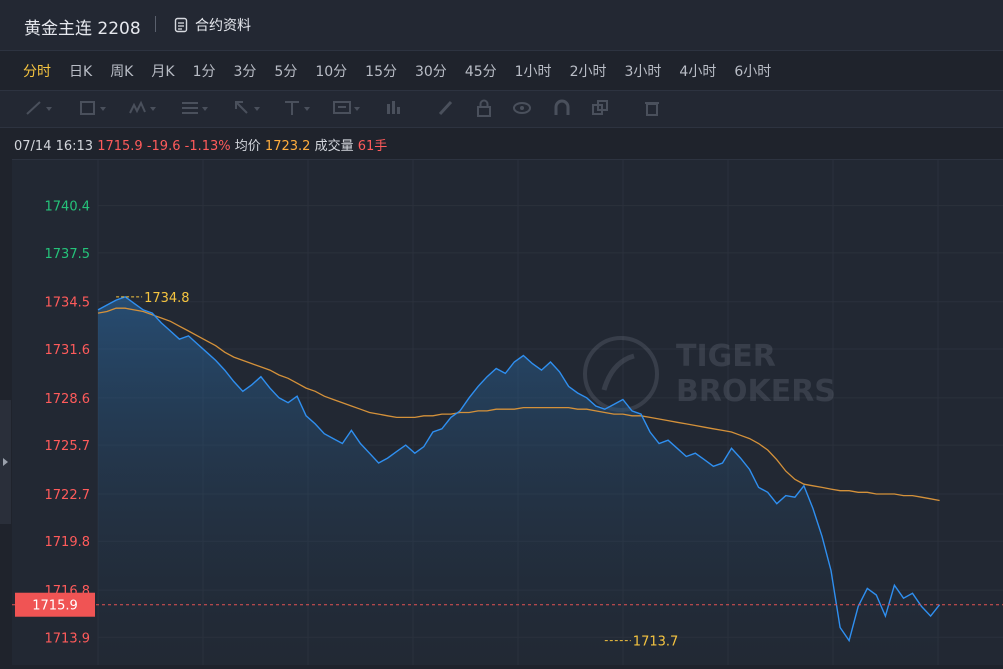 The height and width of the screenshot is (669, 1003). Describe the element at coordinates (402, 109) in the screenshot. I see `indicator-icon` at that location.